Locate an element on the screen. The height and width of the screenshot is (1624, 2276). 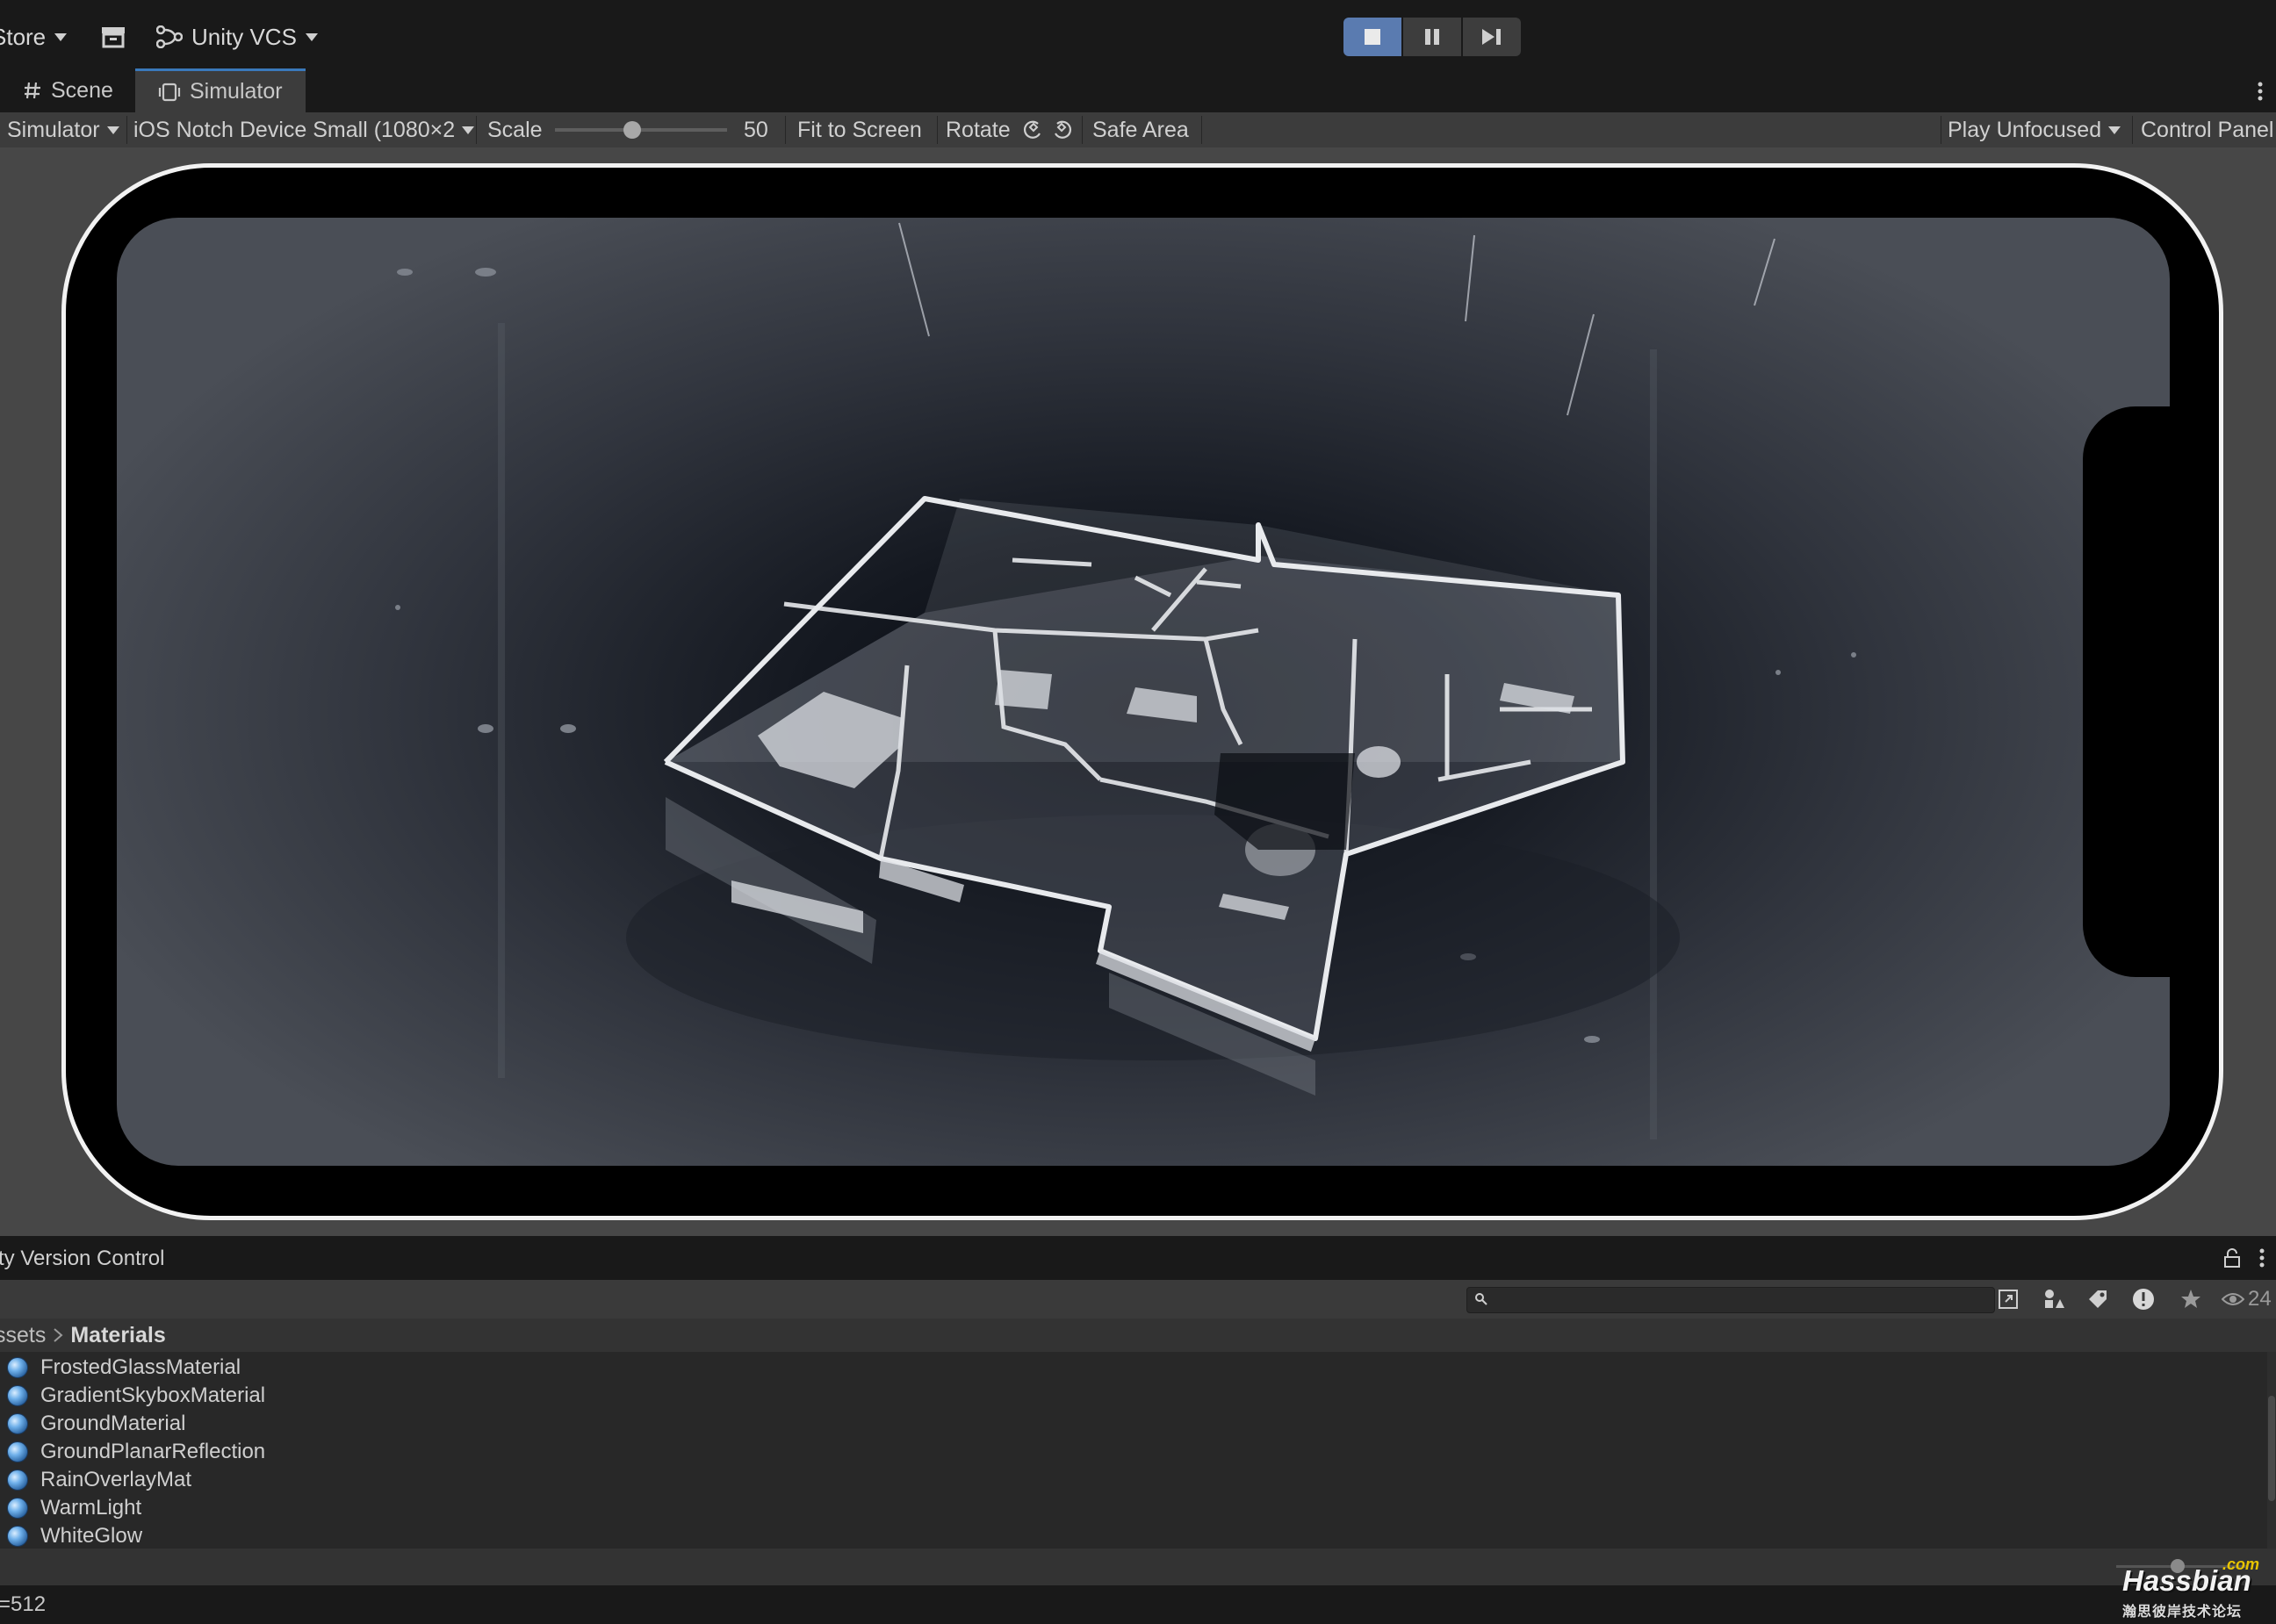
step-icon is located at coordinates (1491, 37).